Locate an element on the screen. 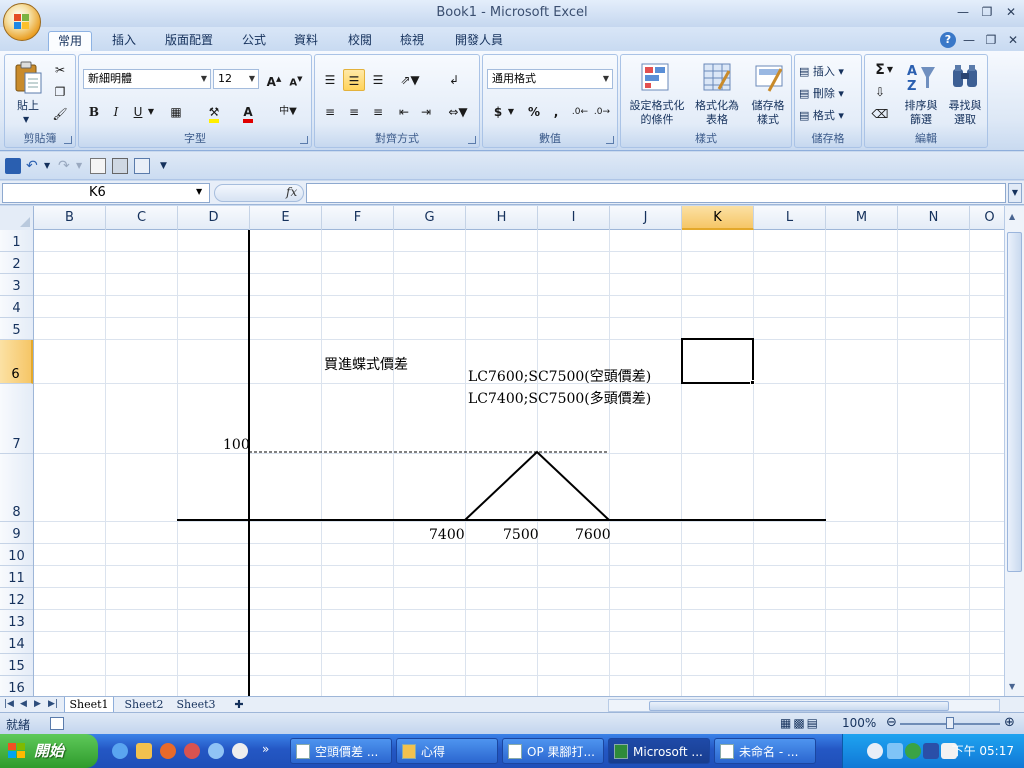 The width and height of the screenshot is (1024, 768). column-header: E is located at coordinates (286, 218).